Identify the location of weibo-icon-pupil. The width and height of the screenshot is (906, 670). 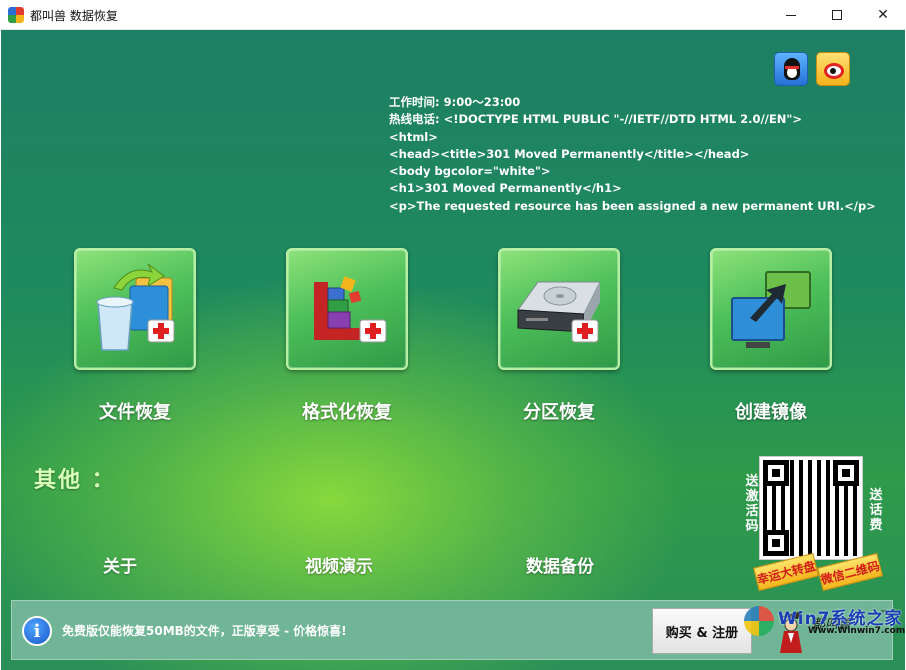
(833, 71).